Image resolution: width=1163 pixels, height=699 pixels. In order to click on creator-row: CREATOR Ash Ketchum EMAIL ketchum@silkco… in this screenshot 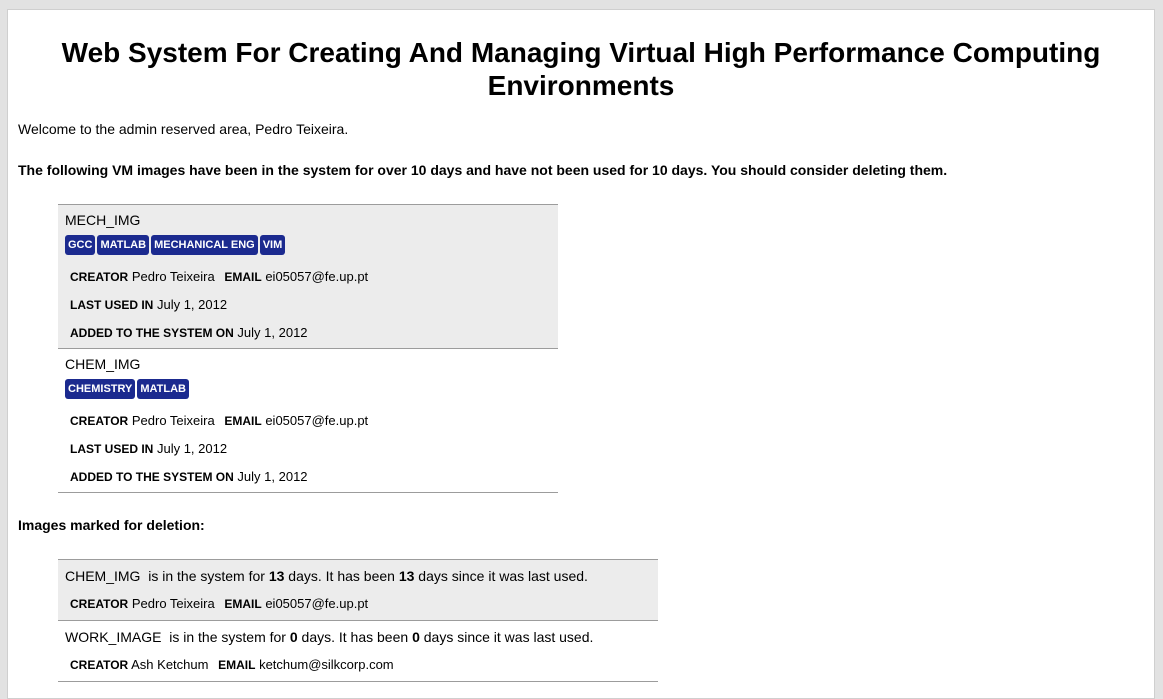, I will do `click(364, 665)`.